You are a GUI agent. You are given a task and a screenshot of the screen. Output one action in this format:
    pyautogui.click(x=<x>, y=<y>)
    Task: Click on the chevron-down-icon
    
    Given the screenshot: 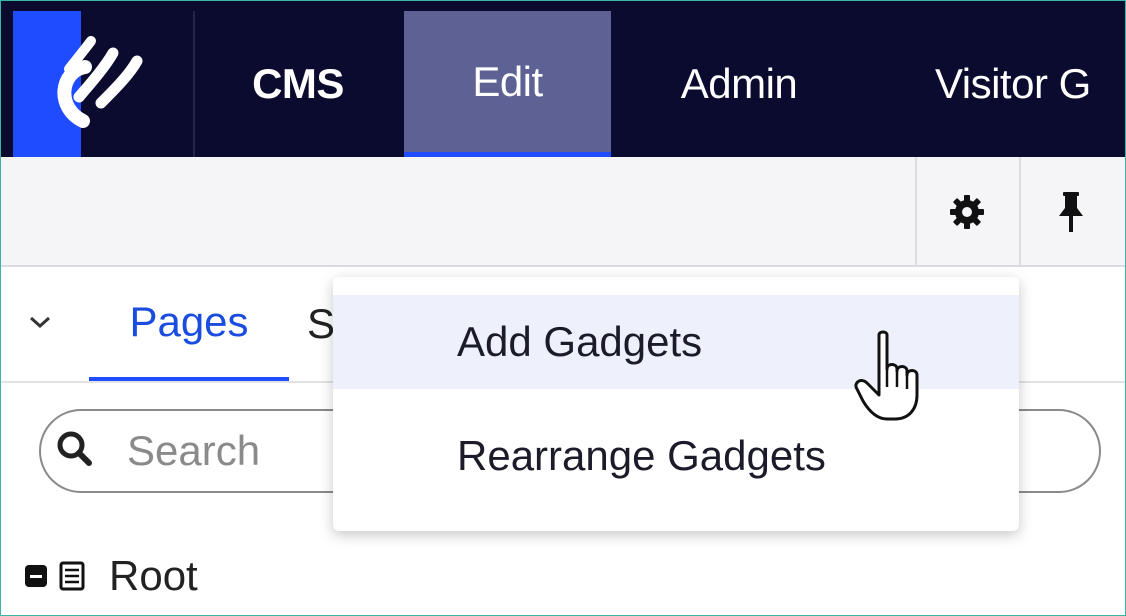 What is the action you would take?
    pyautogui.click(x=40, y=322)
    